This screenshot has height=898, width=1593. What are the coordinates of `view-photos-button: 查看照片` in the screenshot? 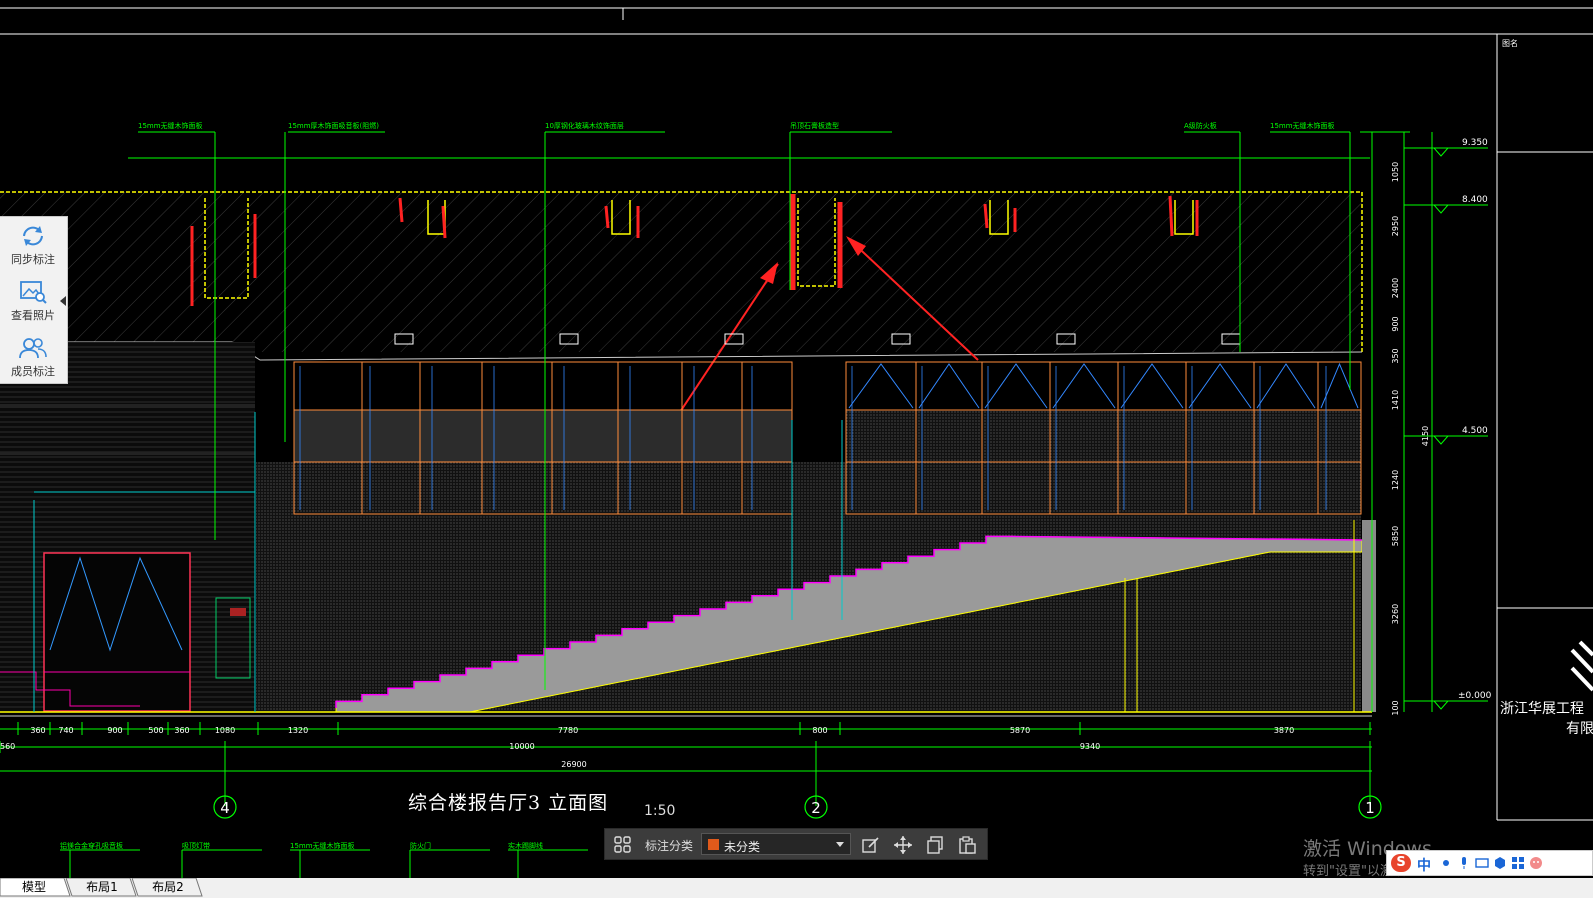 It's located at (33, 300).